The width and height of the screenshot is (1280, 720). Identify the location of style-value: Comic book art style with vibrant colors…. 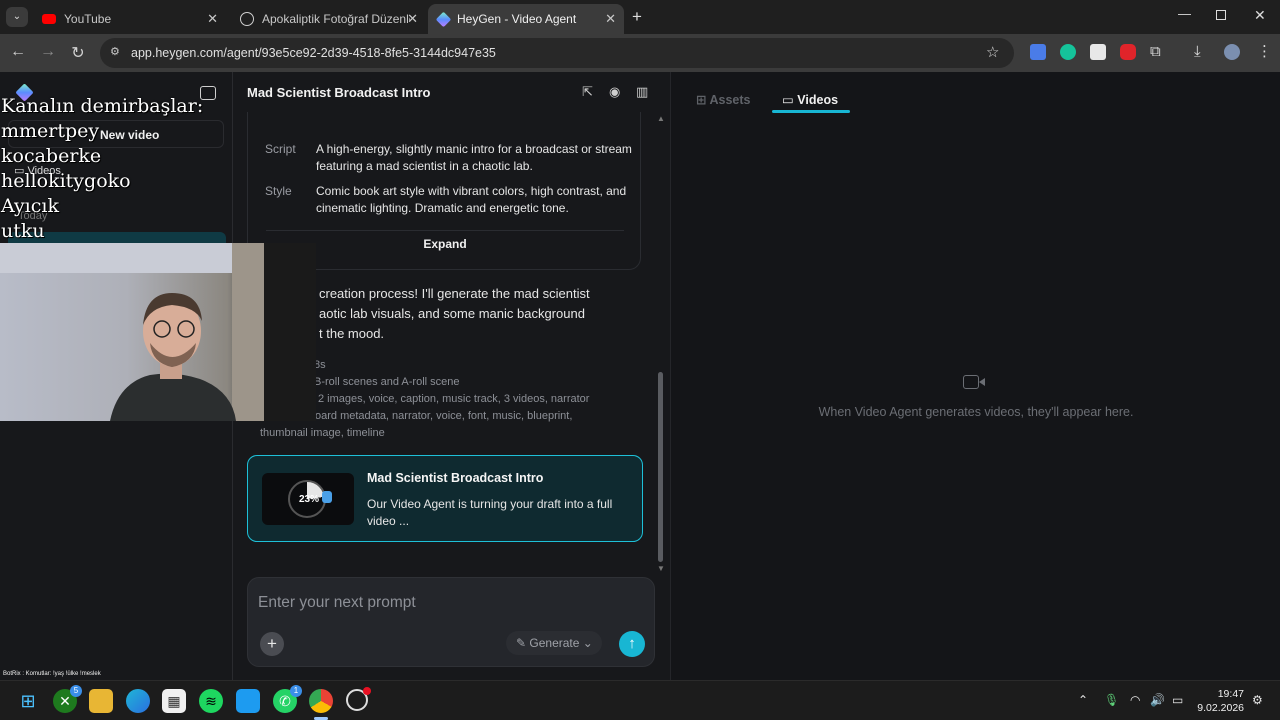
(471, 199).